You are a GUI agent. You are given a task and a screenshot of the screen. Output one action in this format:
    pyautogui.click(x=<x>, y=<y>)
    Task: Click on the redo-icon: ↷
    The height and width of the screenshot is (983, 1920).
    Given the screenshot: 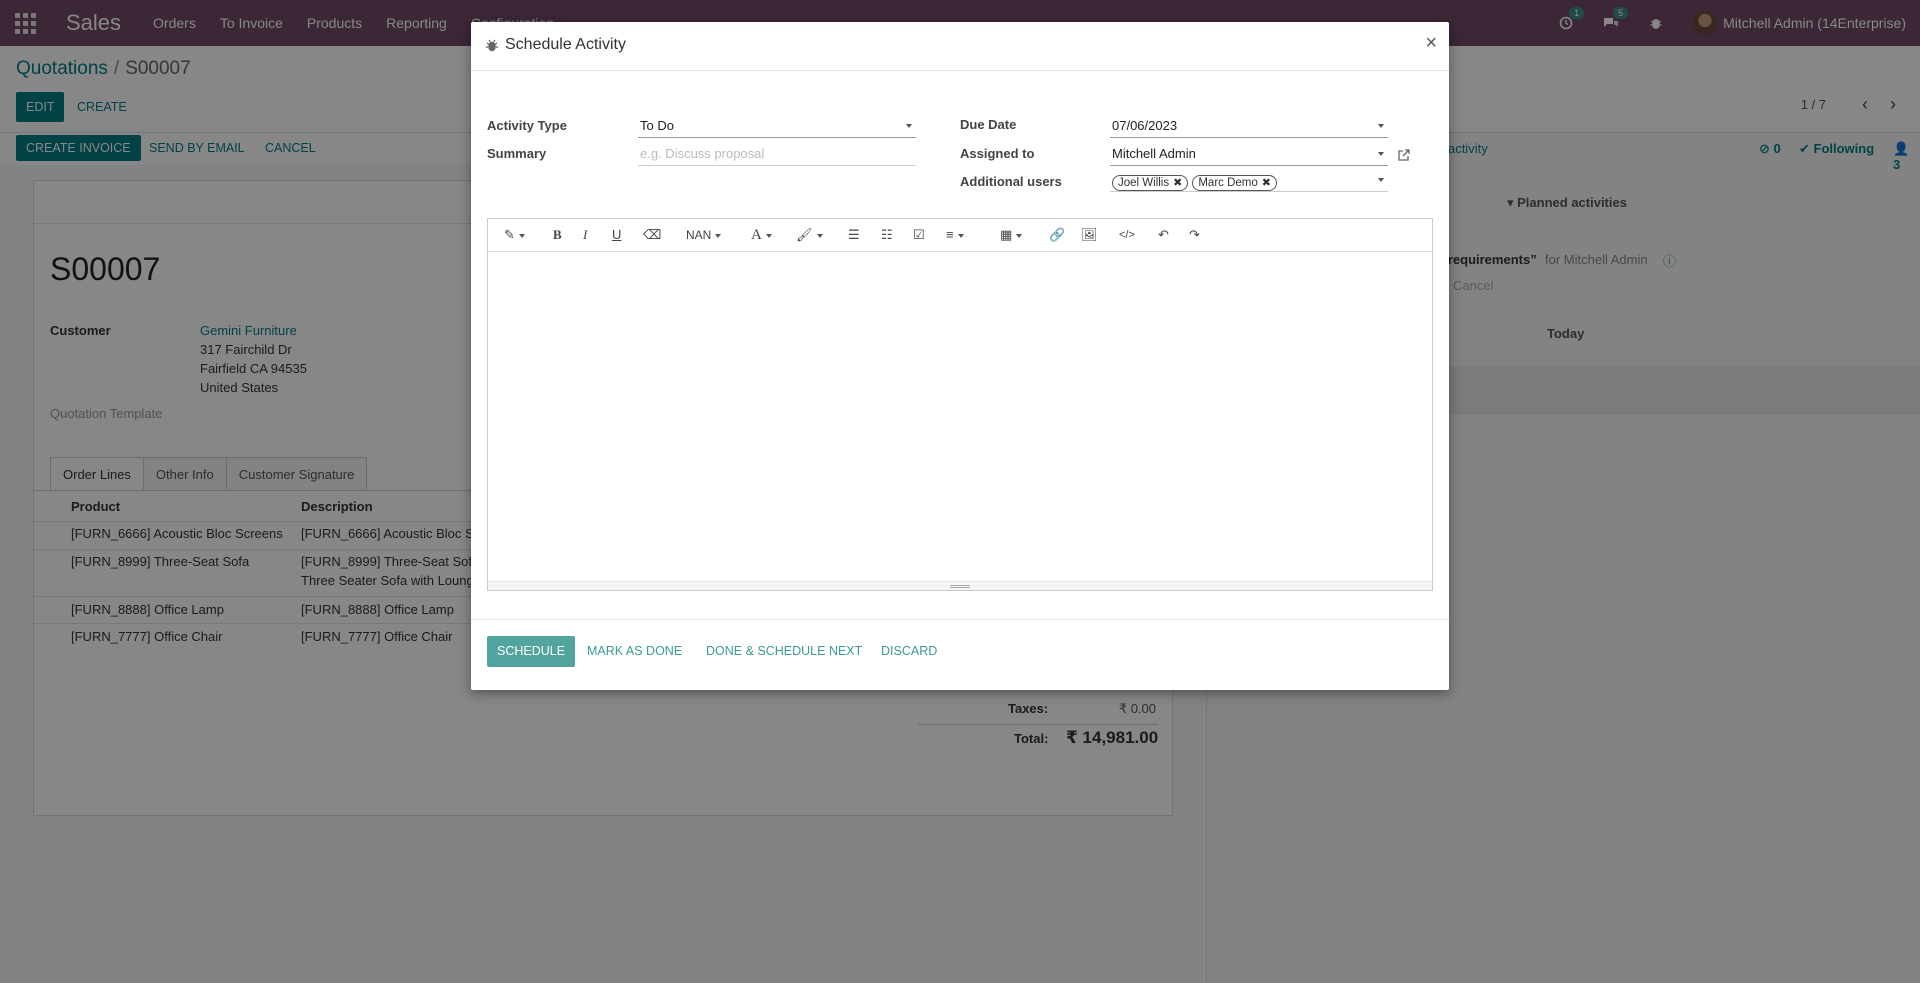 What is the action you would take?
    pyautogui.click(x=1194, y=235)
    